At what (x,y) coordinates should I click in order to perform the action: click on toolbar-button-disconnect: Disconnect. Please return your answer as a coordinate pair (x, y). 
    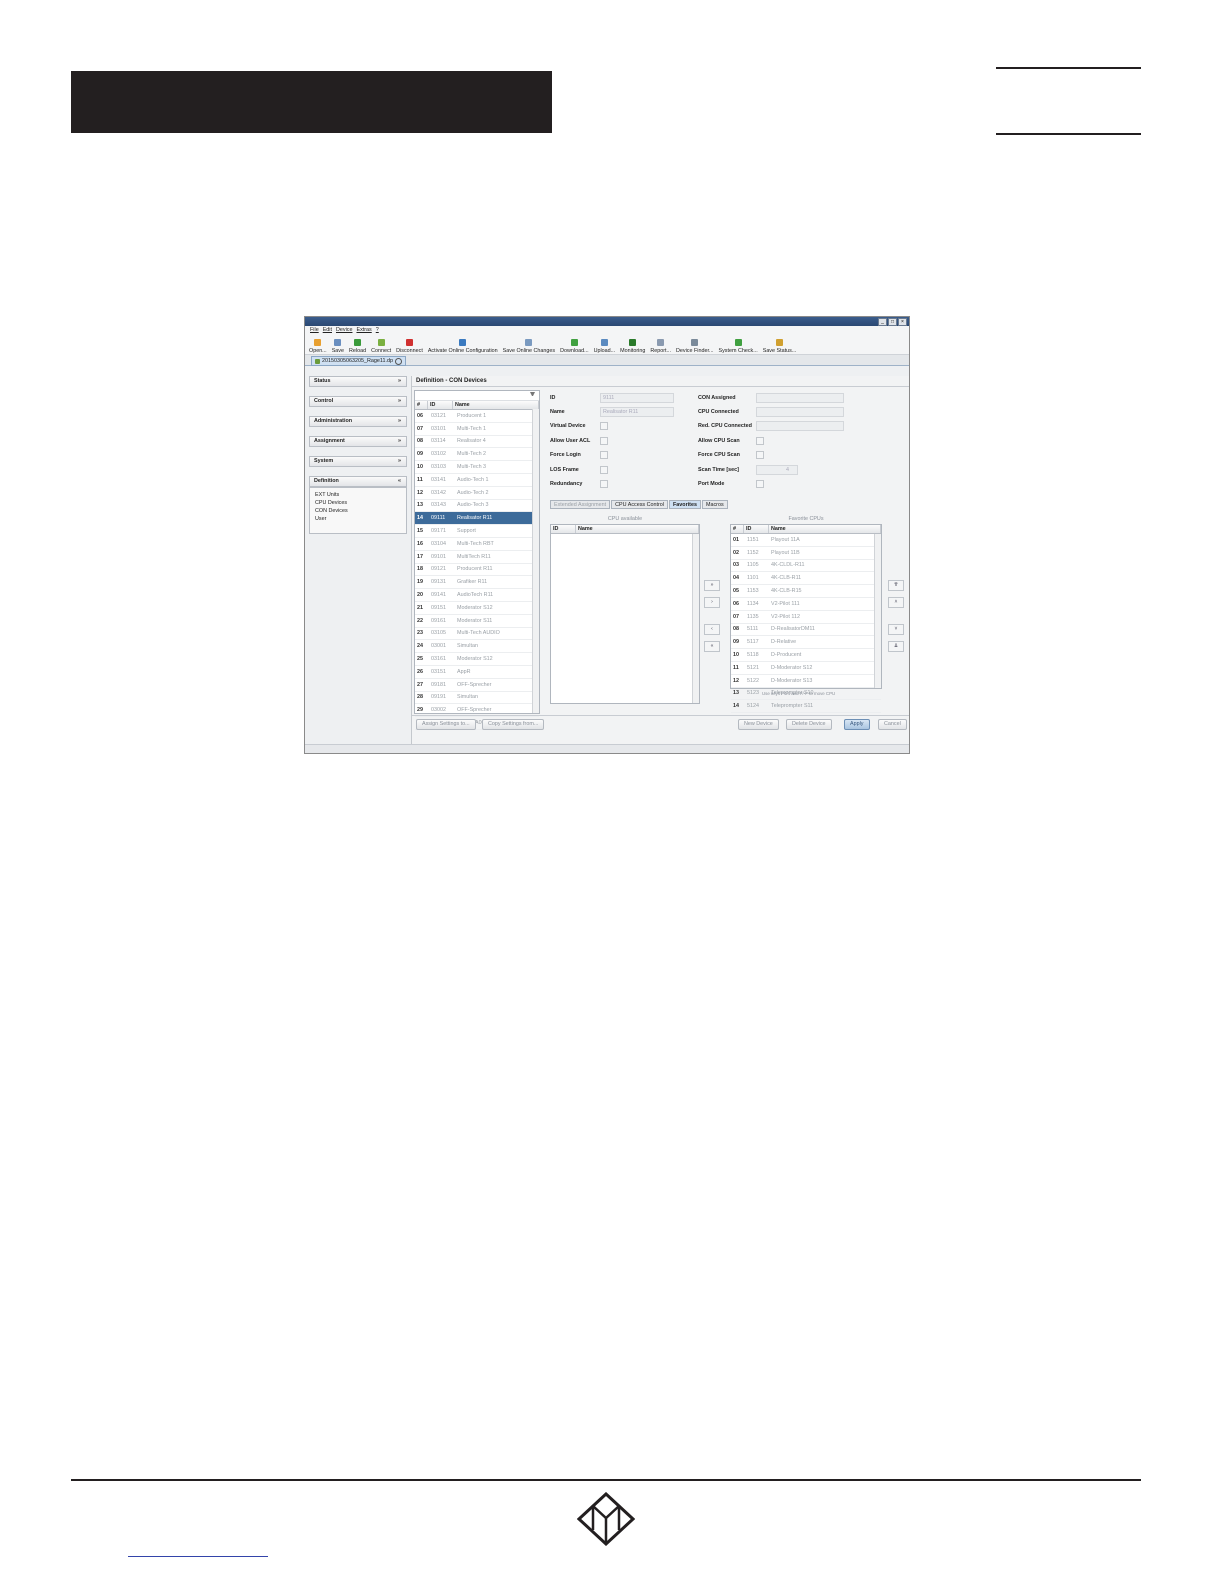
    Looking at the image, I should click on (409, 346).